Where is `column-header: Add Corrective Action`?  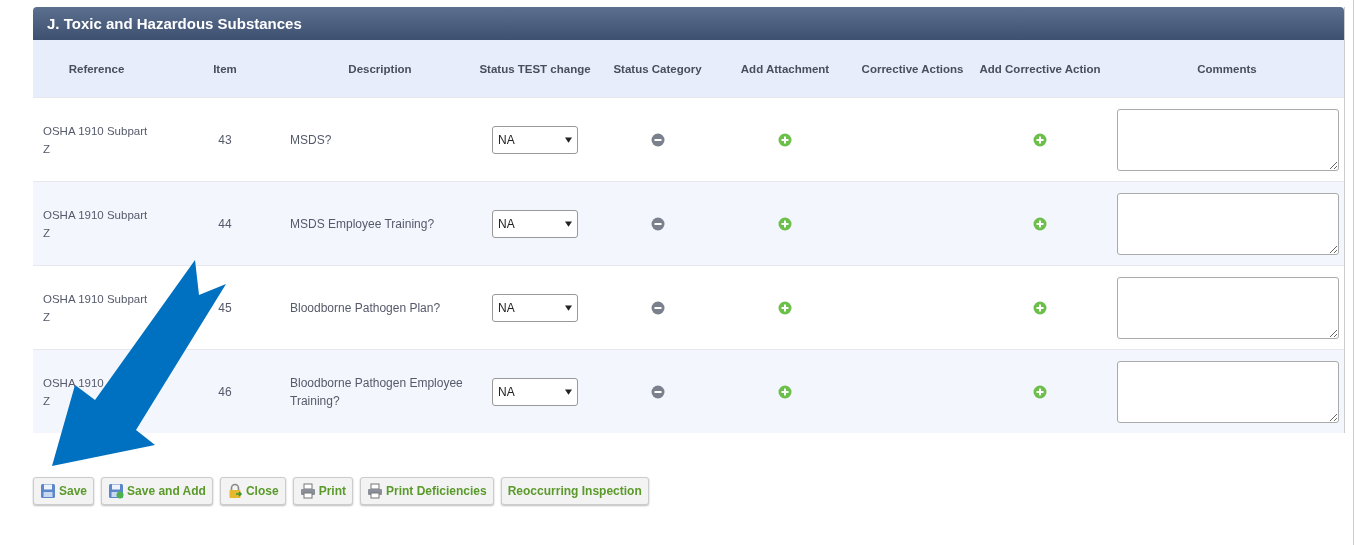 column-header: Add Corrective Action is located at coordinates (1040, 69).